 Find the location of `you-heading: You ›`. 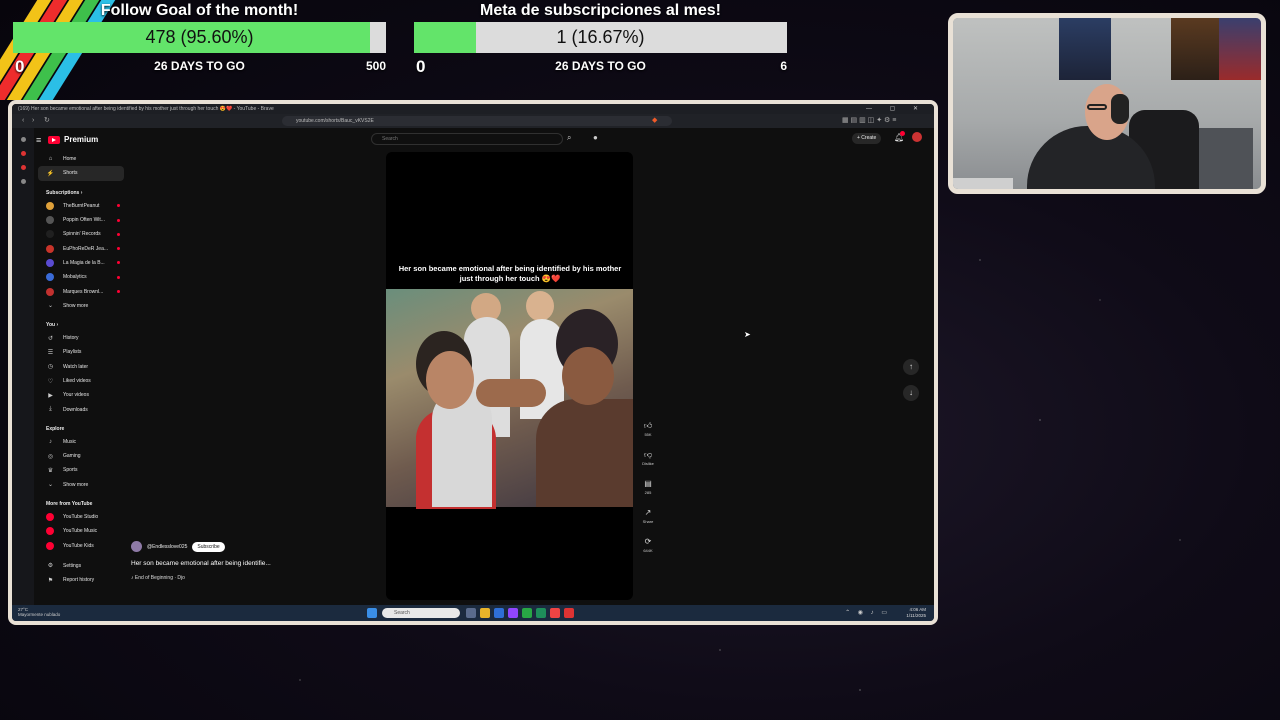

you-heading: You › is located at coordinates (85, 325).